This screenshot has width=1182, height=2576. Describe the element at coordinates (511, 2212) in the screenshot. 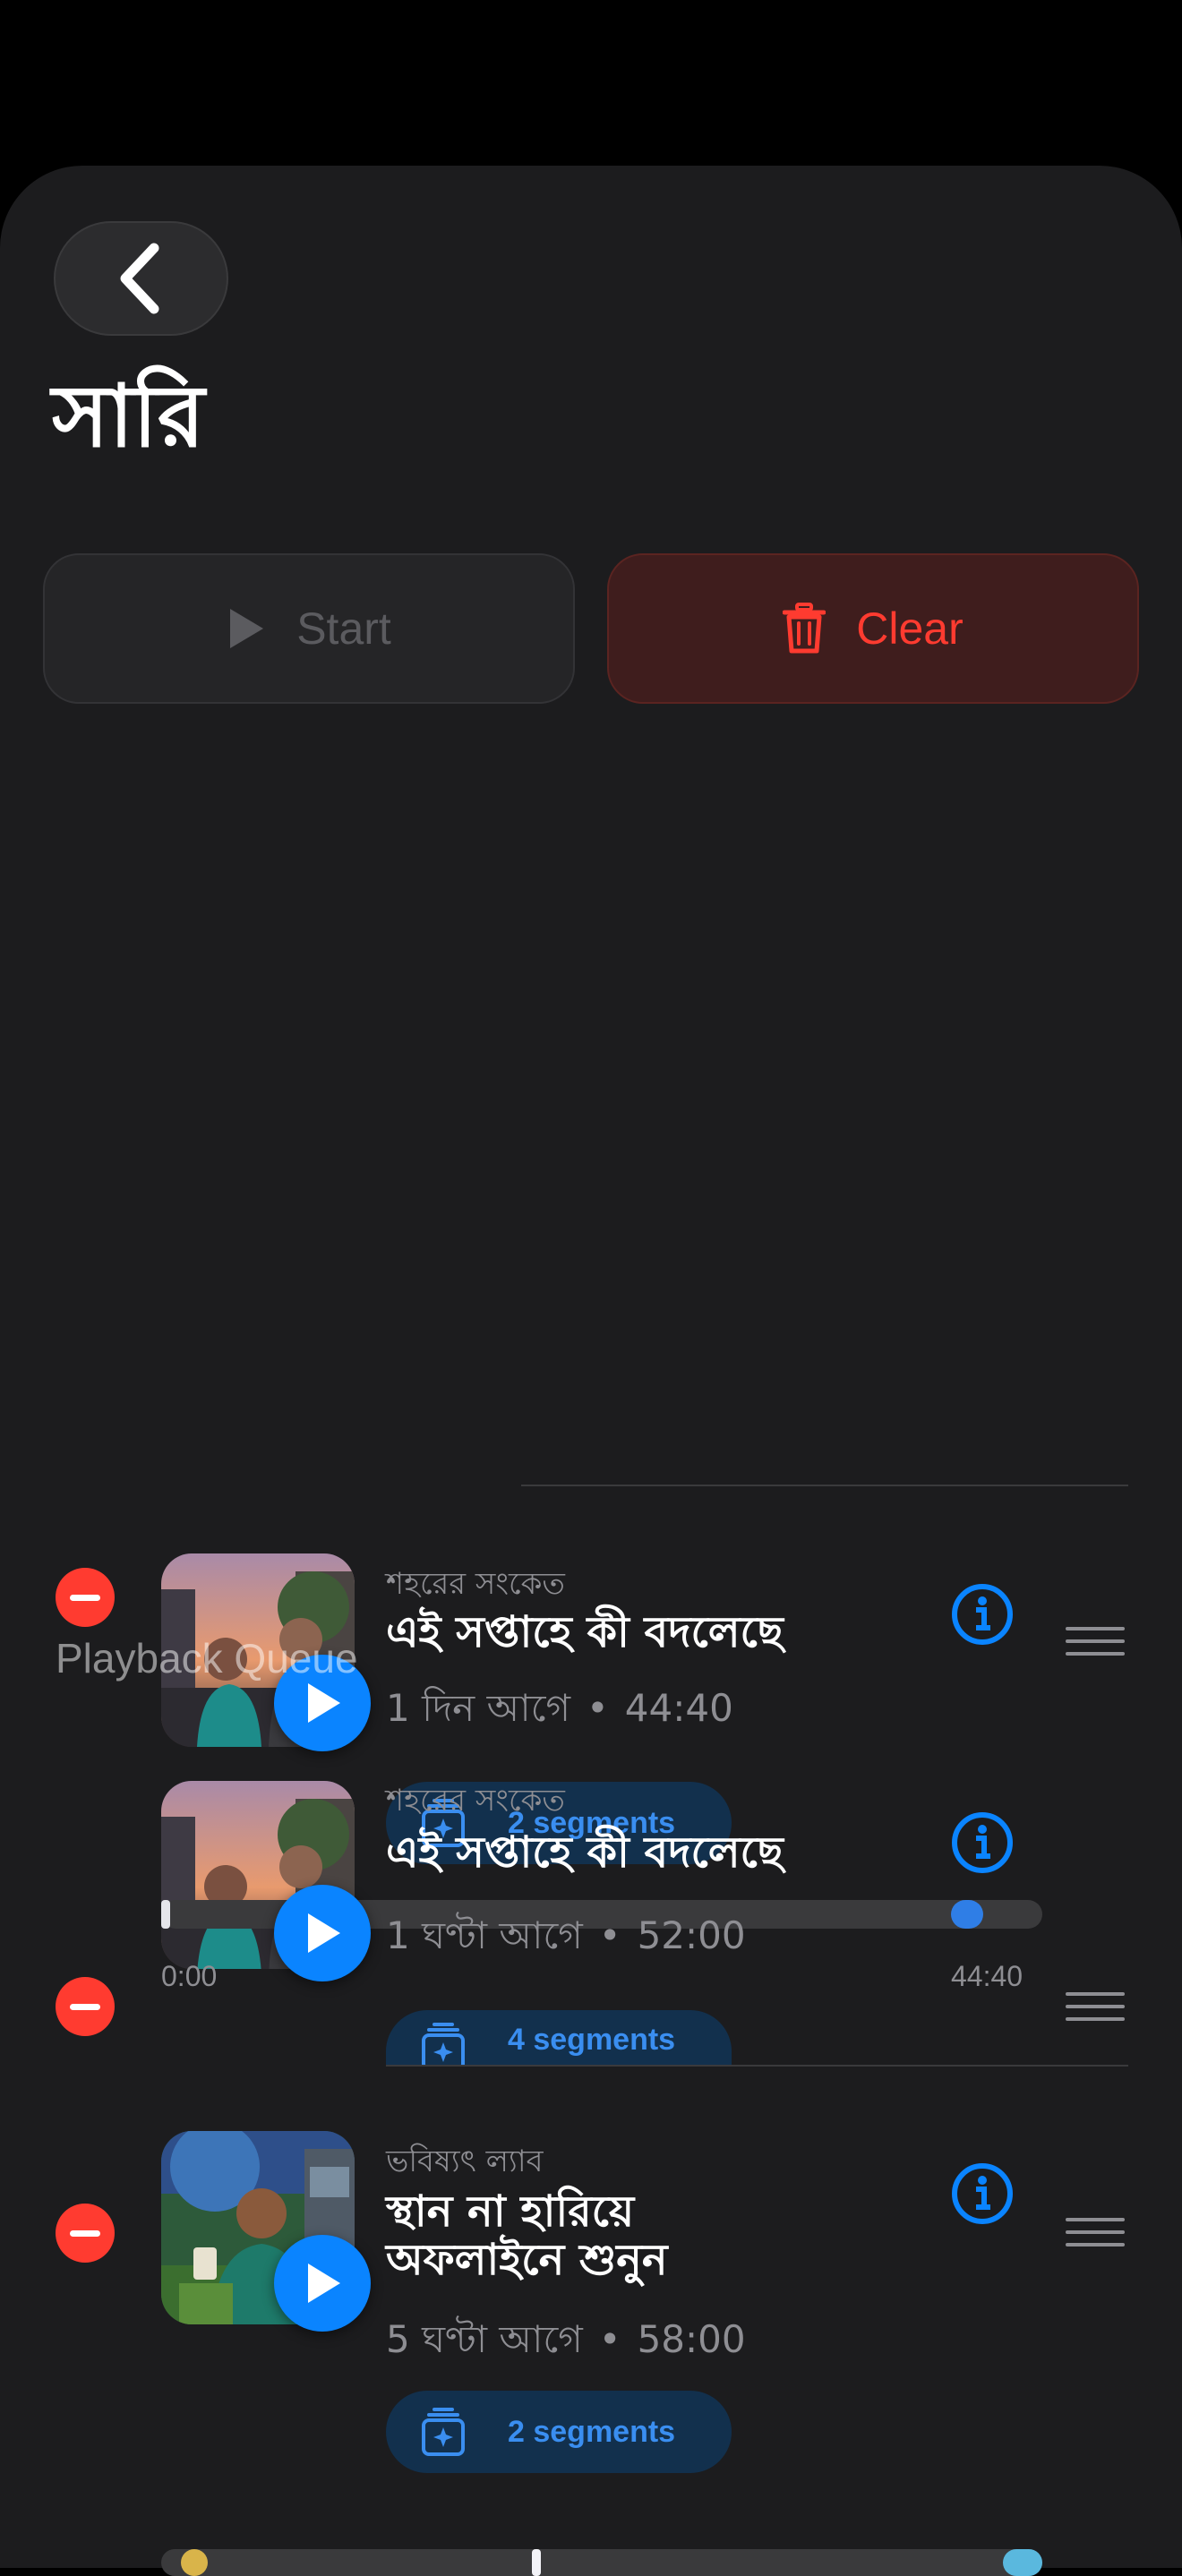

I see `episode-title-line1: স্থান না হারিয়ে` at that location.